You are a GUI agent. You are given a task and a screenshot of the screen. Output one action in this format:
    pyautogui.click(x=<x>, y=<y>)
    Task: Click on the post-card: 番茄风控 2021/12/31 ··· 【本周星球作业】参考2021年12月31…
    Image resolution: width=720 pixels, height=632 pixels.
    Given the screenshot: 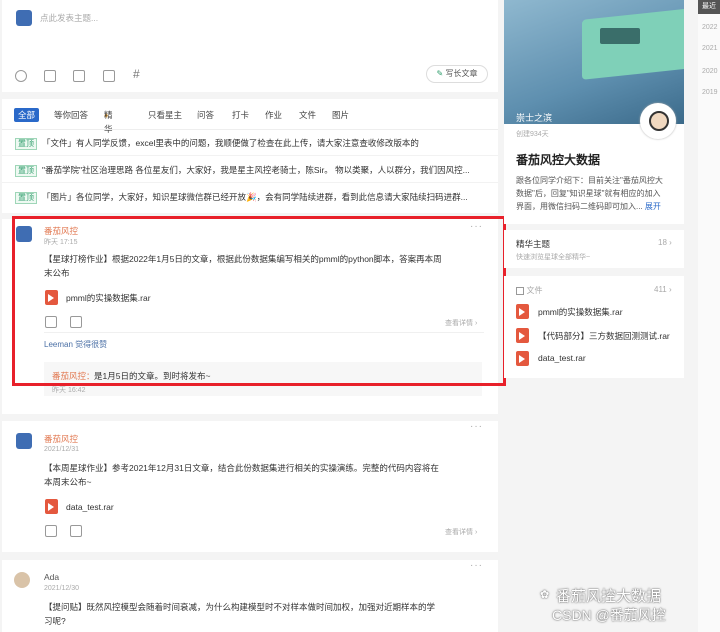 What is the action you would take?
    pyautogui.click(x=250, y=486)
    